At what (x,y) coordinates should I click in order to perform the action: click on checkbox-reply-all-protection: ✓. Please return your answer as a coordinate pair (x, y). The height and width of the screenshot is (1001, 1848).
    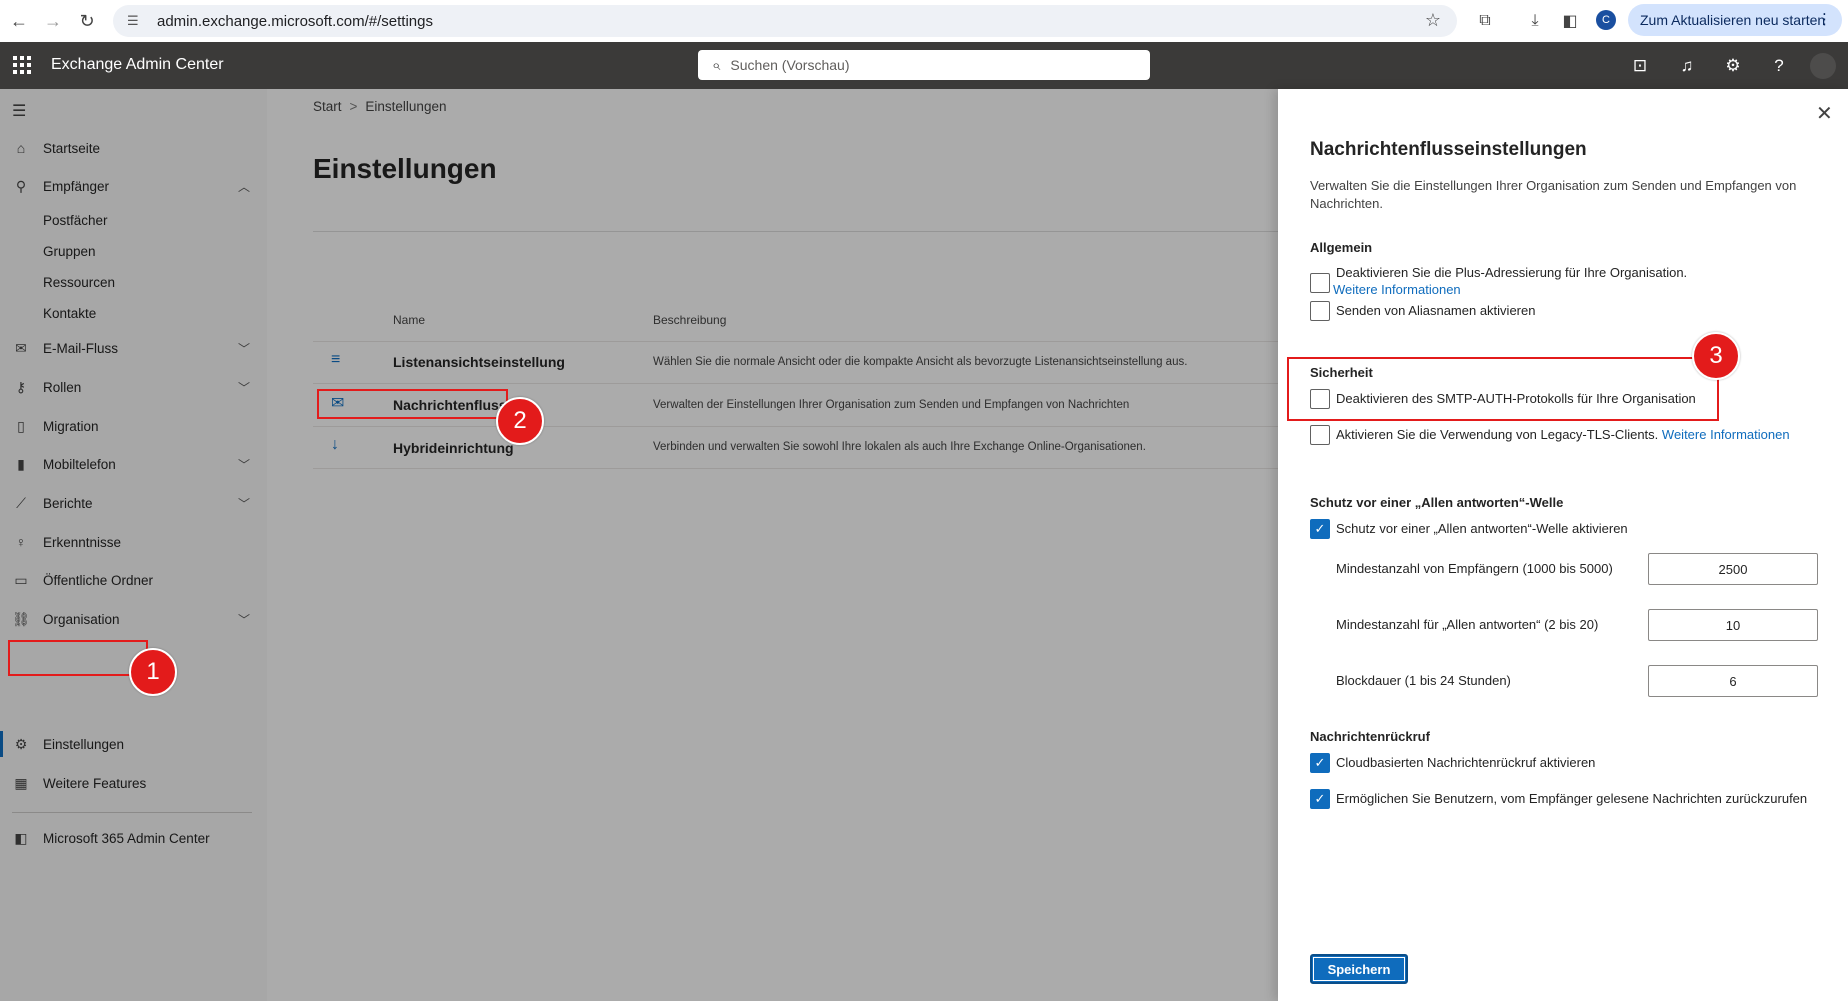
    Looking at the image, I should click on (1320, 529).